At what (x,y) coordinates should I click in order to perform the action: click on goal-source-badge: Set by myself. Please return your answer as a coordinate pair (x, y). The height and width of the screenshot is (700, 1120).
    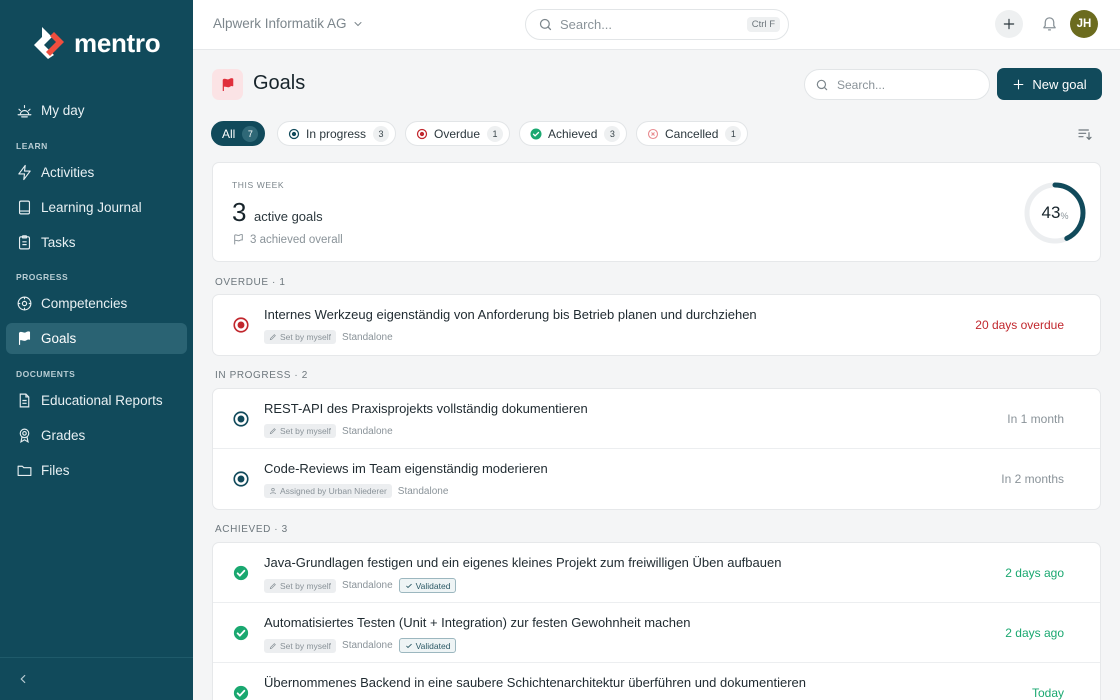
    Looking at the image, I should click on (300, 337).